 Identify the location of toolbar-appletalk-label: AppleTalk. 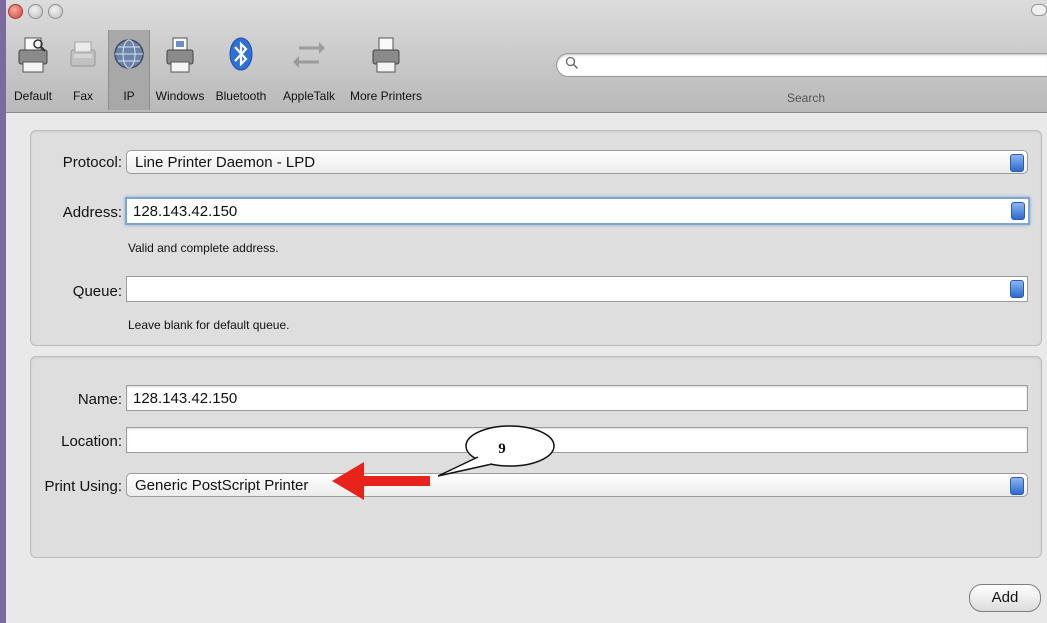
(309, 96).